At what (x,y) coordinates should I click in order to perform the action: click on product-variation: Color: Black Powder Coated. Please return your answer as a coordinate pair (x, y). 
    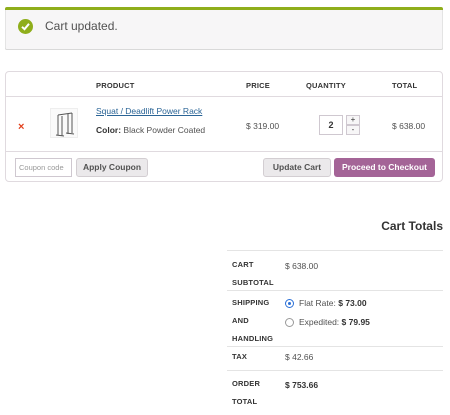
    Looking at the image, I should click on (150, 130).